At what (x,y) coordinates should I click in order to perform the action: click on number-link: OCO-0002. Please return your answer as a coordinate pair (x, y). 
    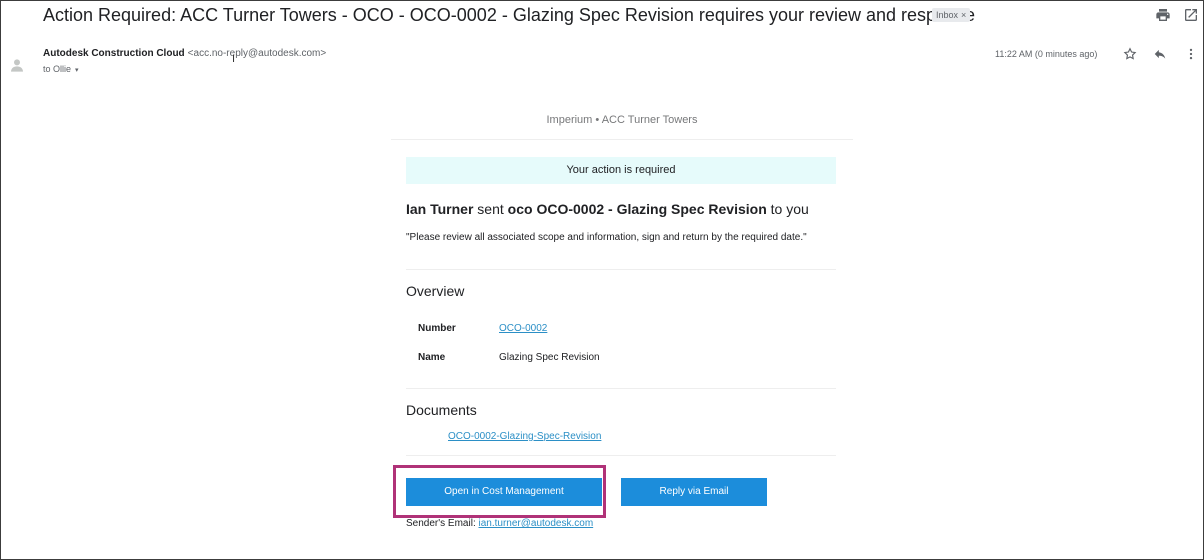
    Looking at the image, I should click on (523, 328).